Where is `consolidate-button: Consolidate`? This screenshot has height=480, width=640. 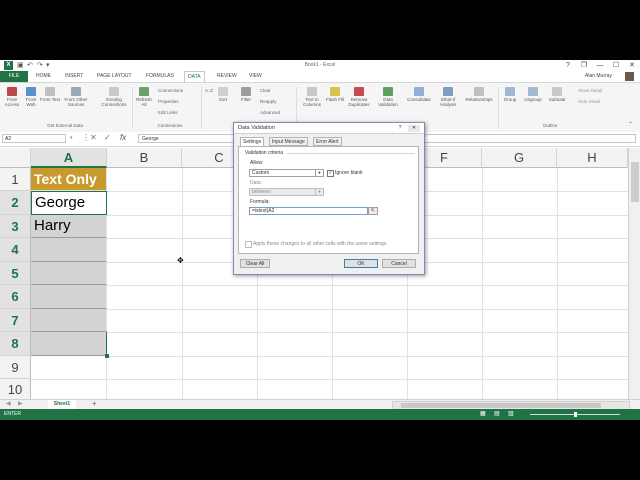
consolidate-button: Consolidate is located at coordinates (419, 94).